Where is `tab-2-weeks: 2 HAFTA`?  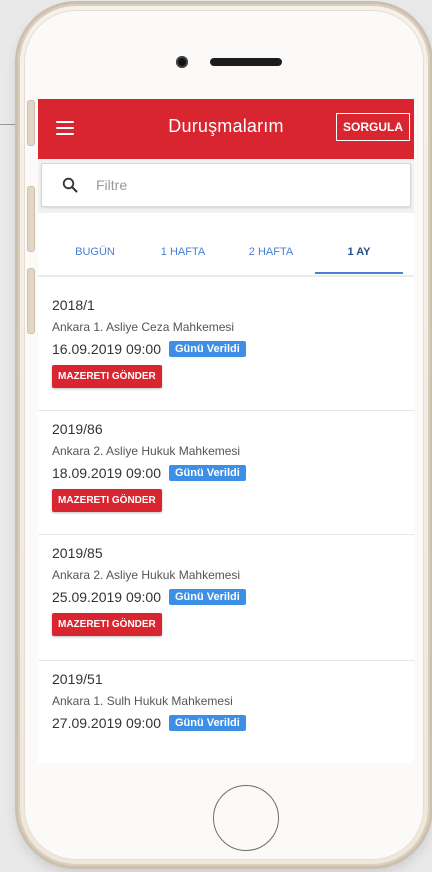 tab-2-weeks: 2 HAFTA is located at coordinates (271, 252).